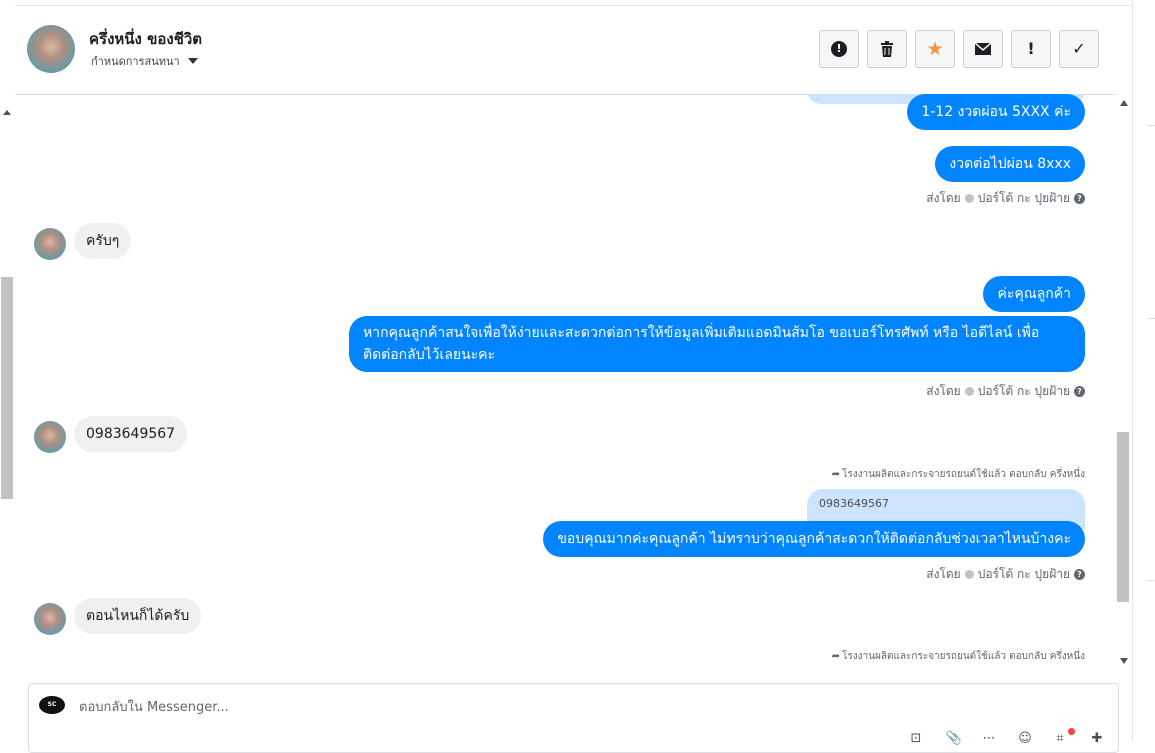 The image size is (1155, 753). What do you see at coordinates (52, 705) in the screenshot?
I see `page-logo: SC` at bounding box center [52, 705].